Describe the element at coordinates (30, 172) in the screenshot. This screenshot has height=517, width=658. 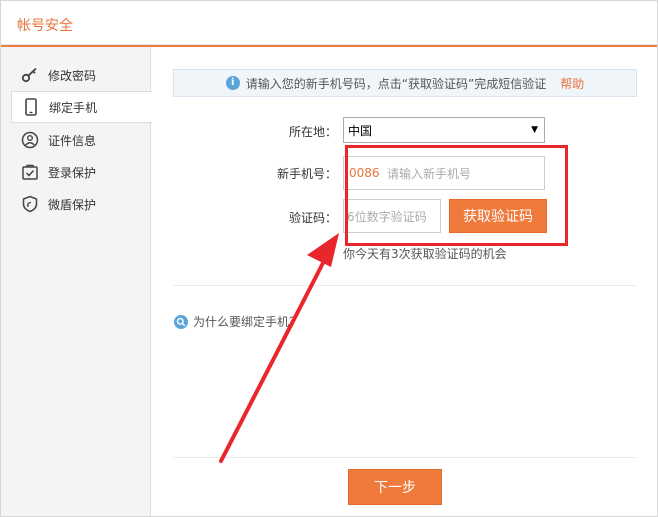
I see `login-protect-icon` at that location.